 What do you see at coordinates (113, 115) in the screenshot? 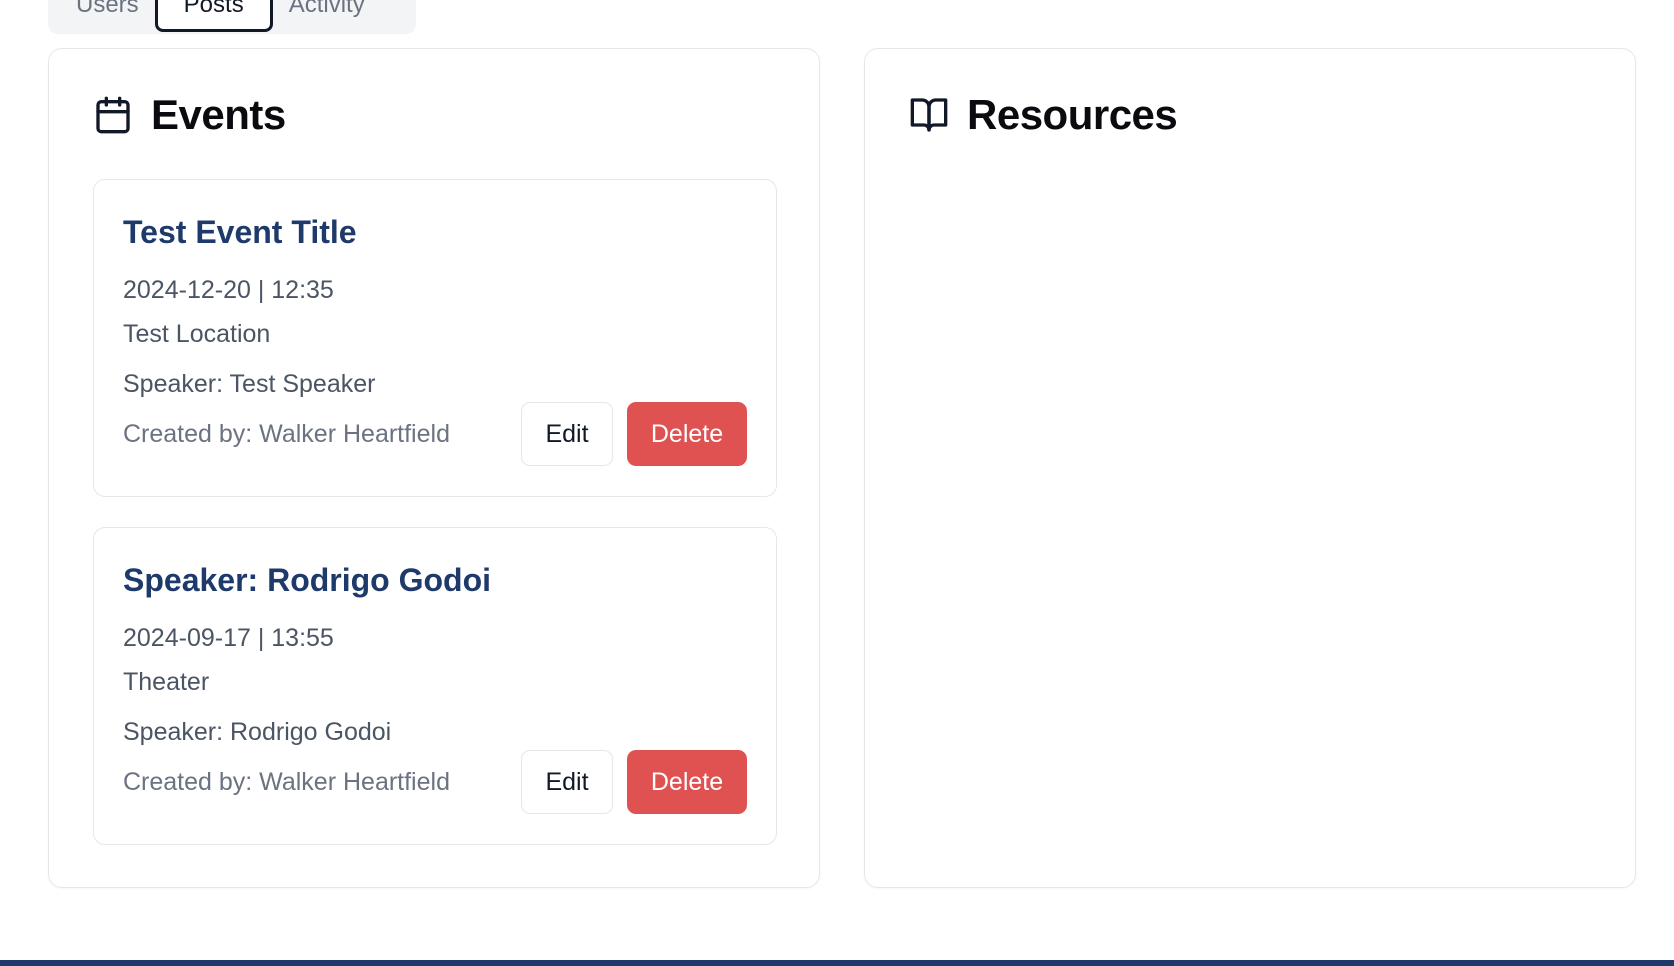
I see `calendar-icon` at bounding box center [113, 115].